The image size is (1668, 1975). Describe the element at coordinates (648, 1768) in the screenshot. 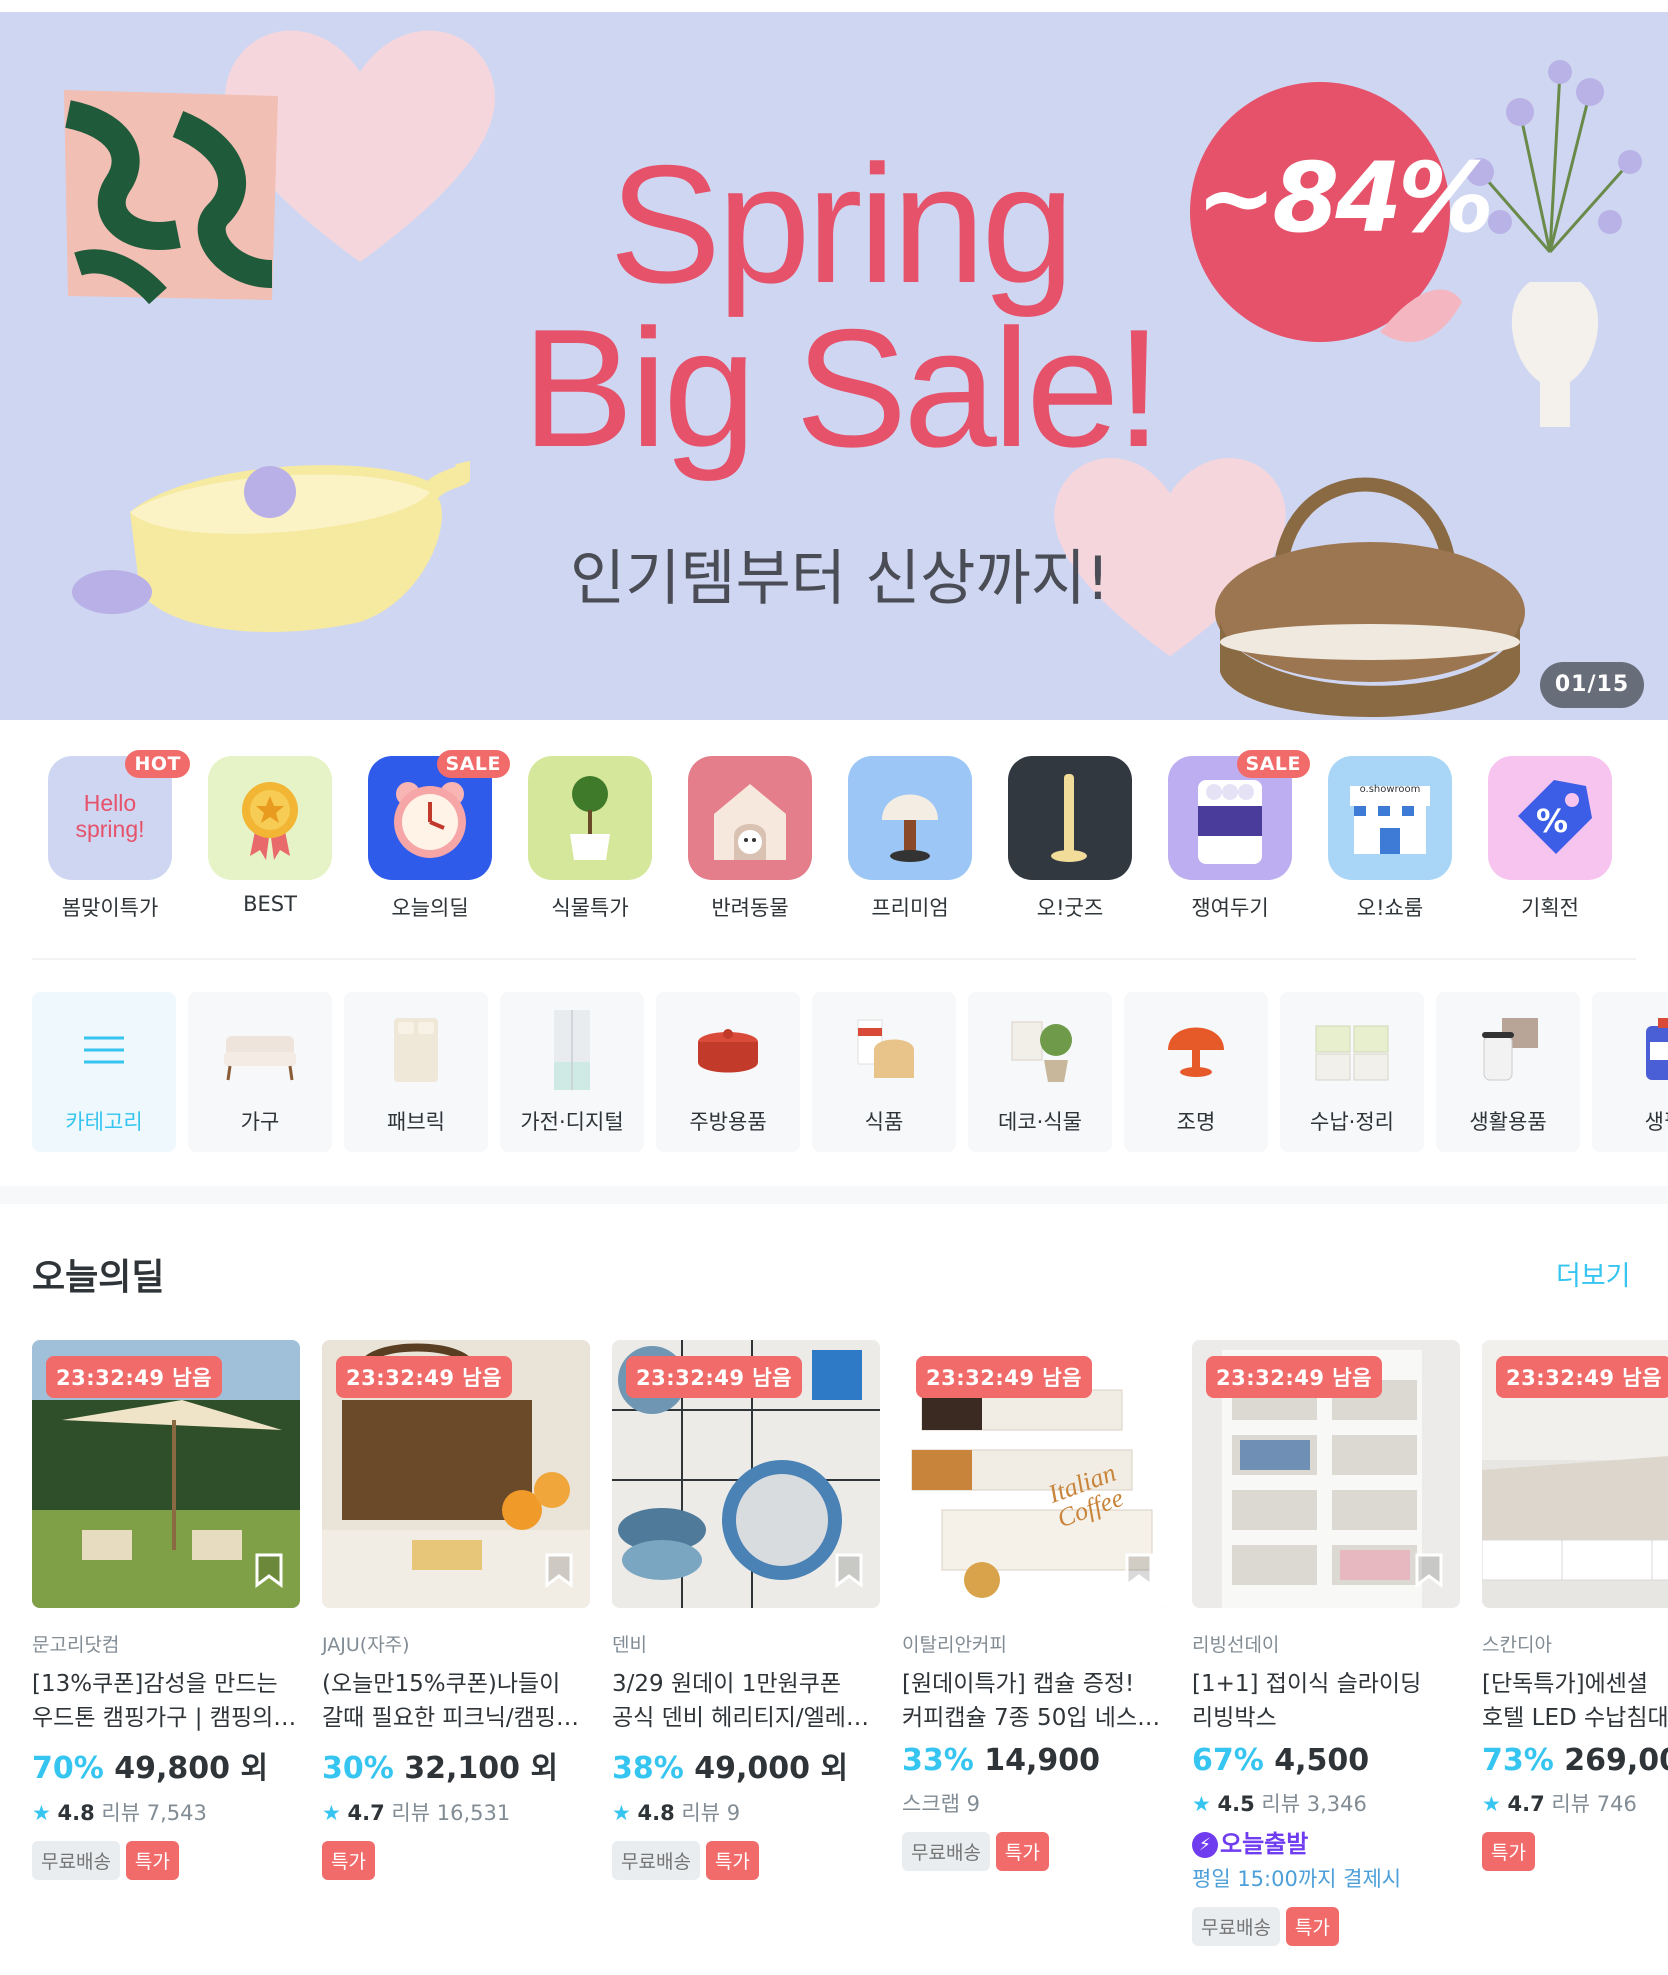

I see `discount-rate: 38%` at that location.